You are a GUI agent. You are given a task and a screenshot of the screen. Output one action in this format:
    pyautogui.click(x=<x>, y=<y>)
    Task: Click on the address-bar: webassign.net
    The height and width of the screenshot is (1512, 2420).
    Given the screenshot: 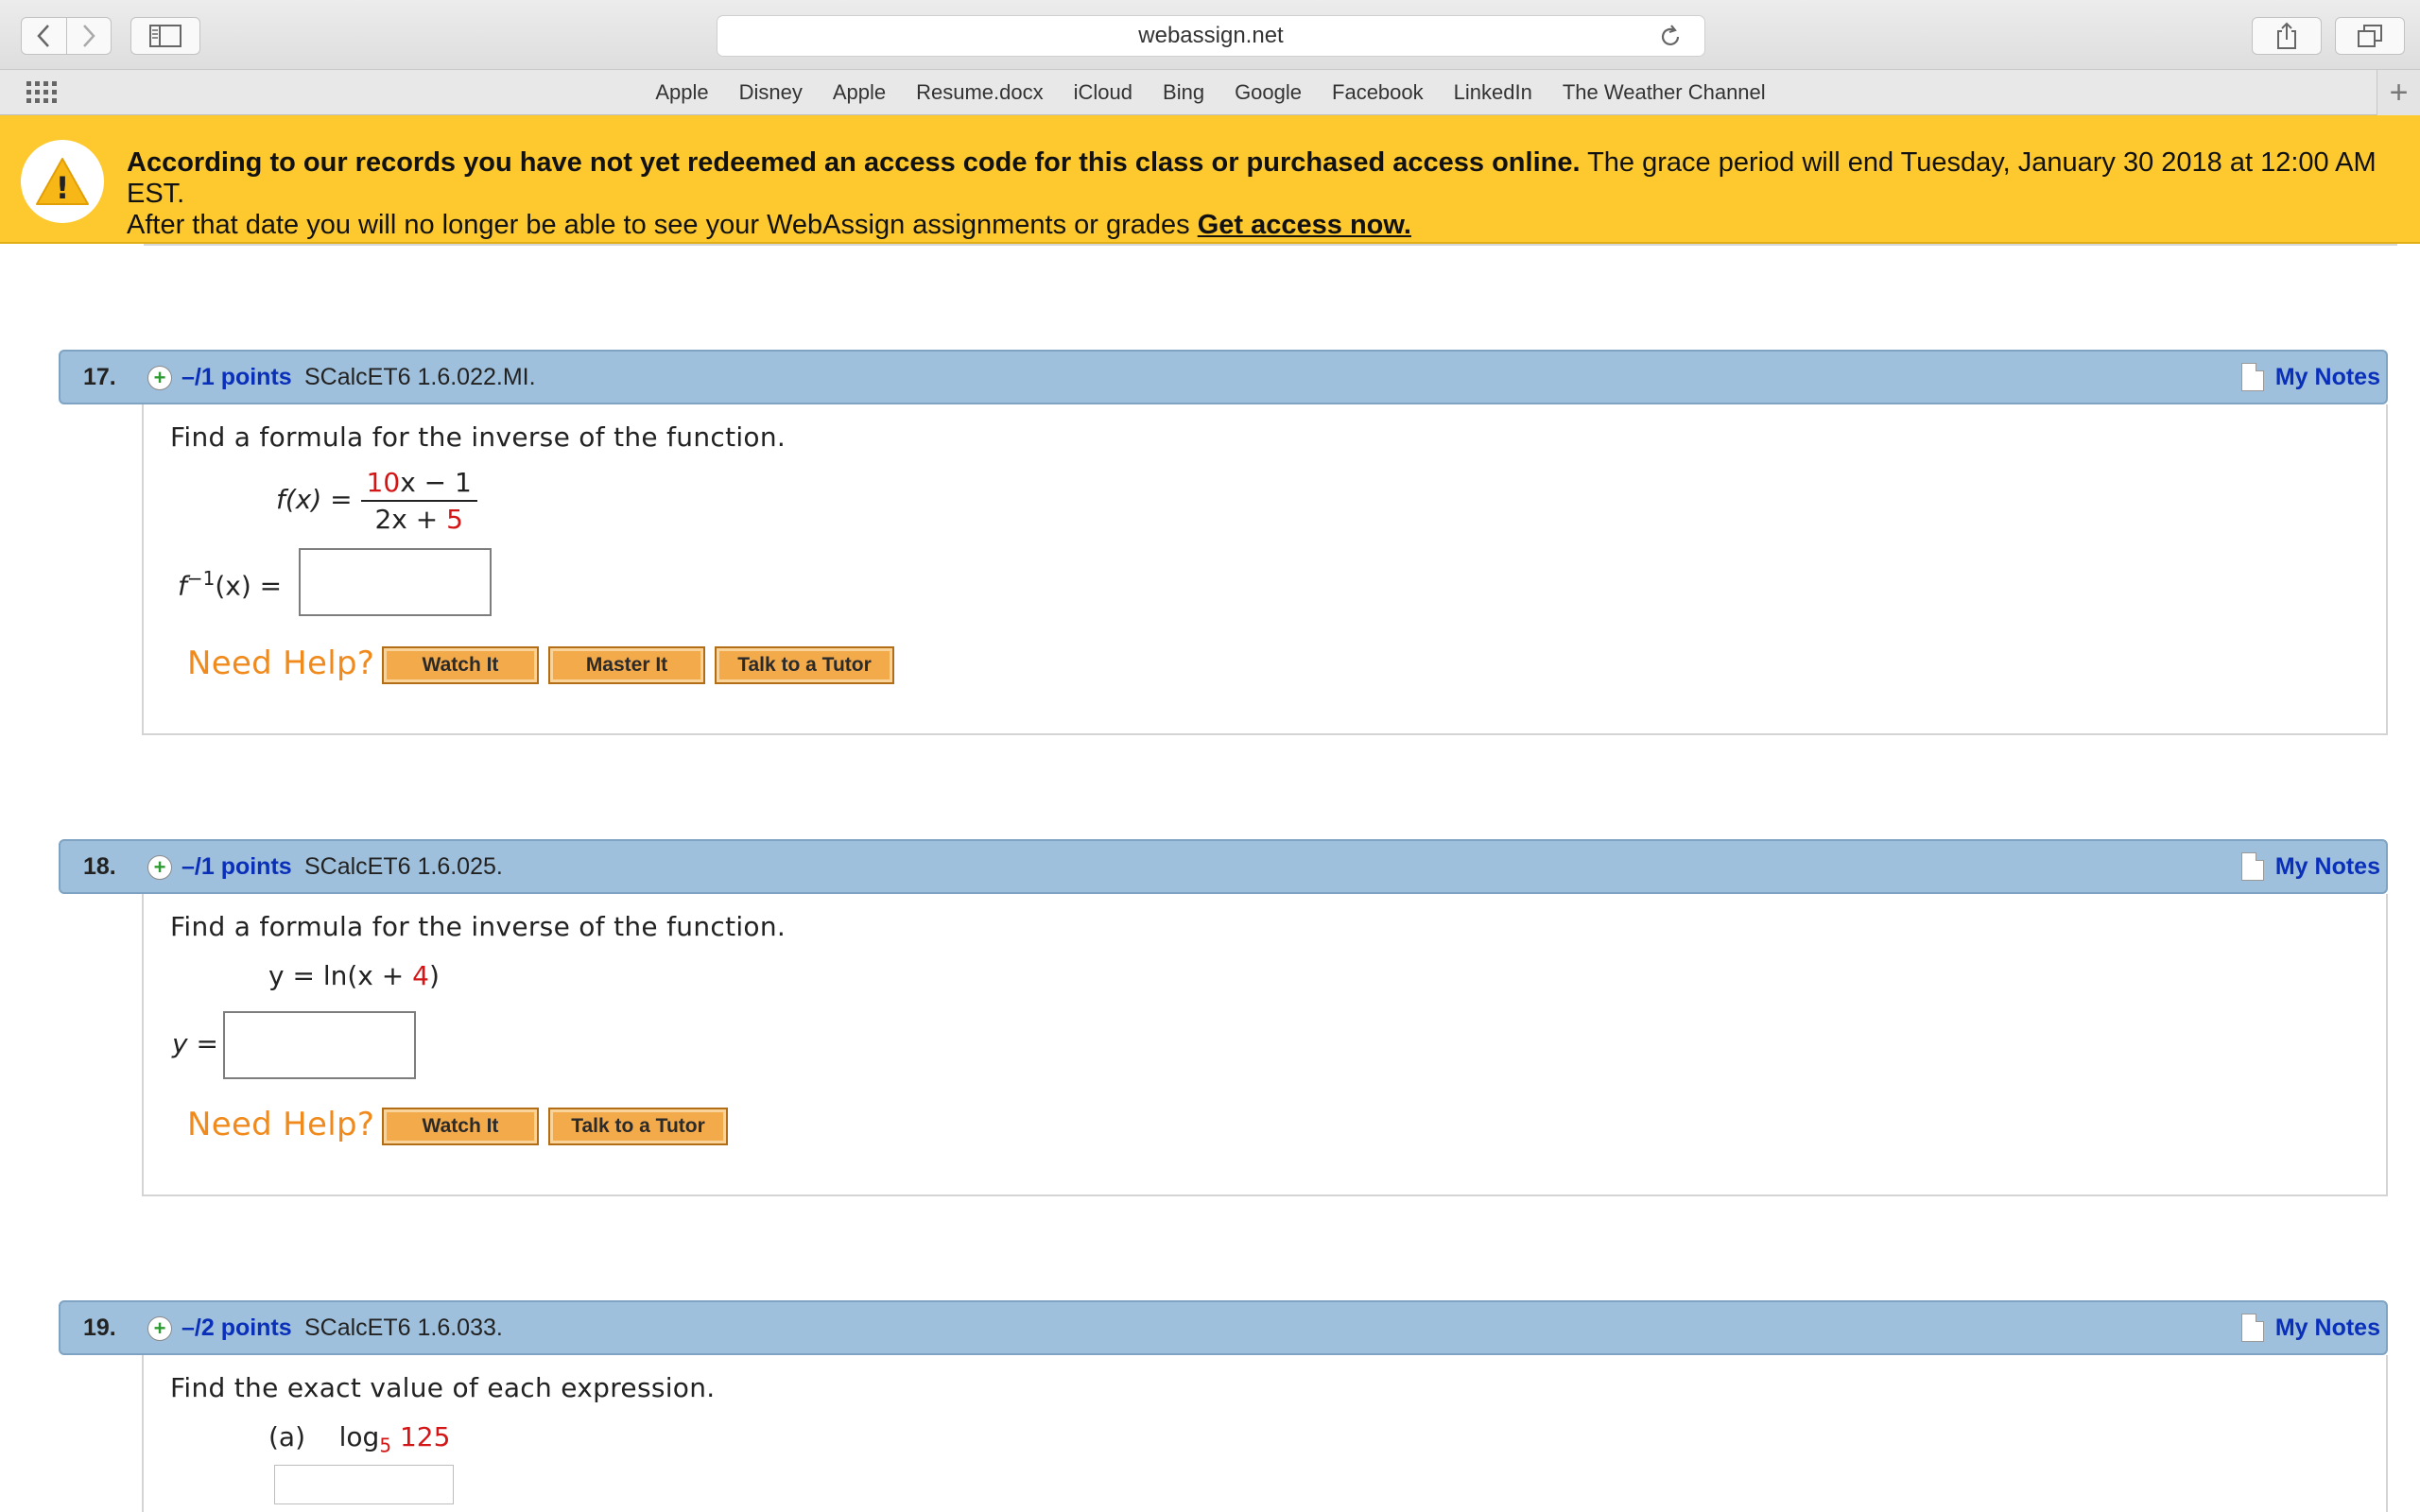 What is the action you would take?
    pyautogui.click(x=1211, y=36)
    